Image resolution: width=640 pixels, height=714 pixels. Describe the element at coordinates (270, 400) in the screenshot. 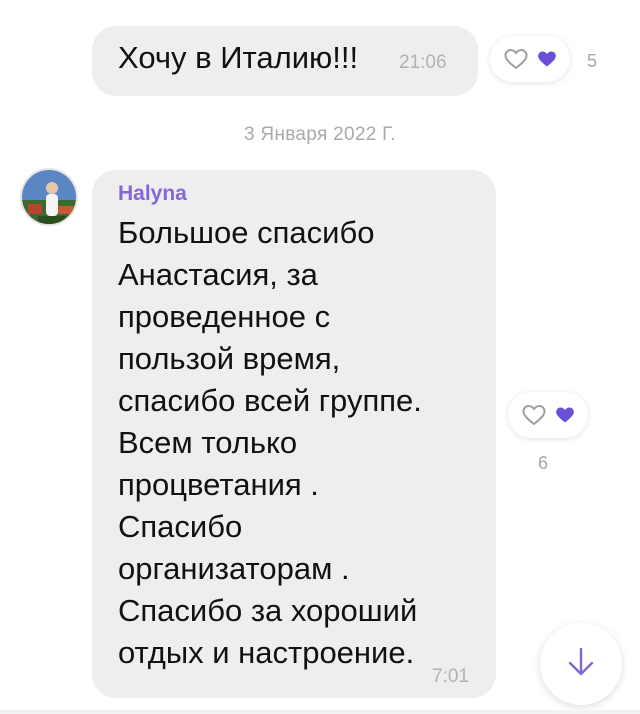

I see `message-line: спасибо всей группе.` at that location.